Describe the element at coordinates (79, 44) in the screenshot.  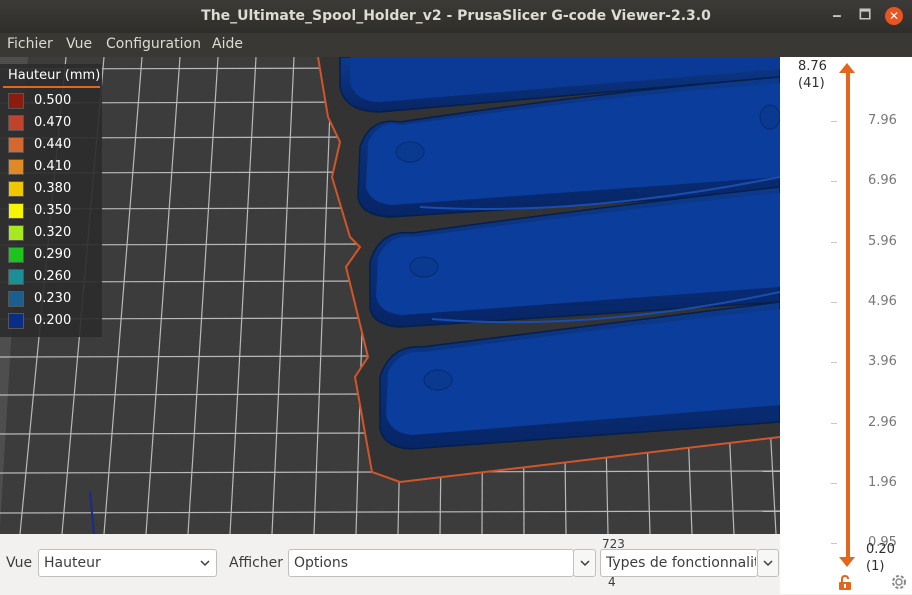
I see `menu-vue: Vue` at that location.